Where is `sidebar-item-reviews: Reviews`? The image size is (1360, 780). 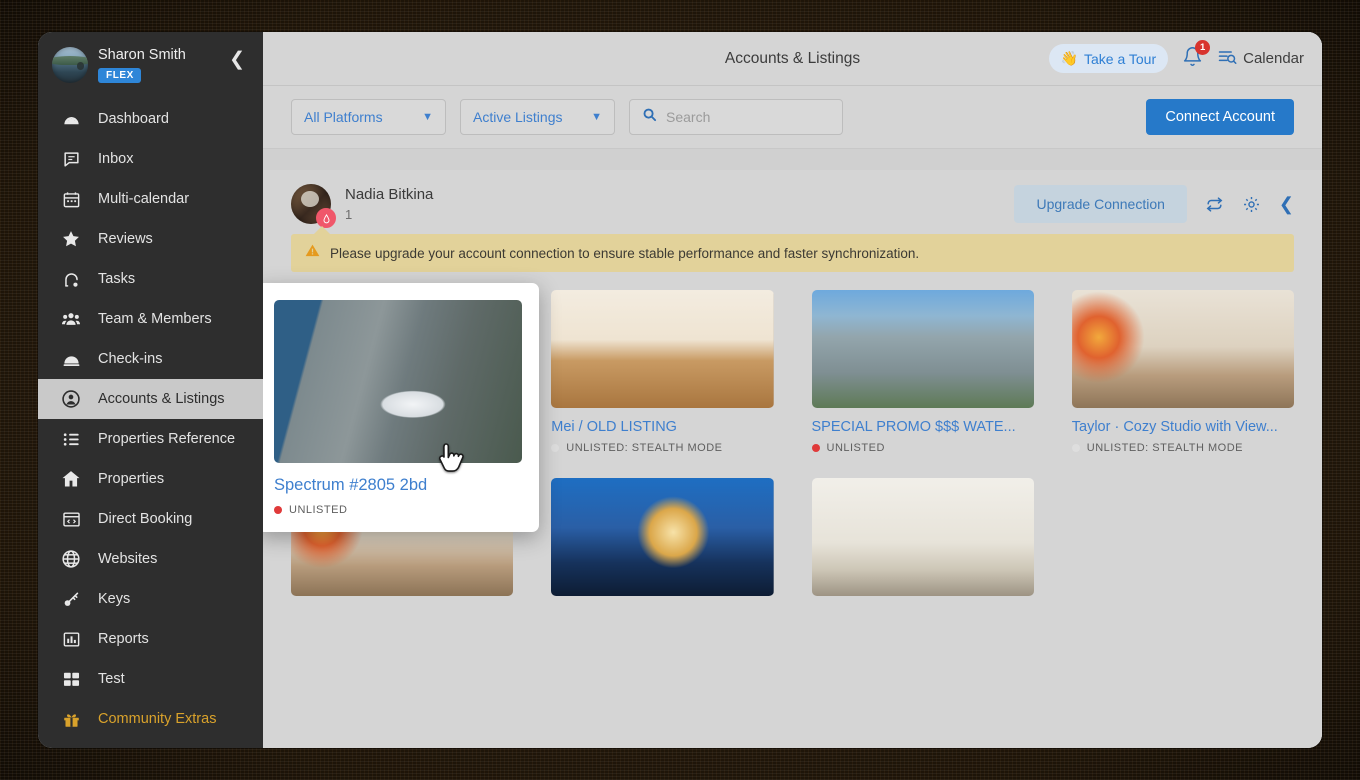 sidebar-item-reviews: Reviews is located at coordinates (150, 239).